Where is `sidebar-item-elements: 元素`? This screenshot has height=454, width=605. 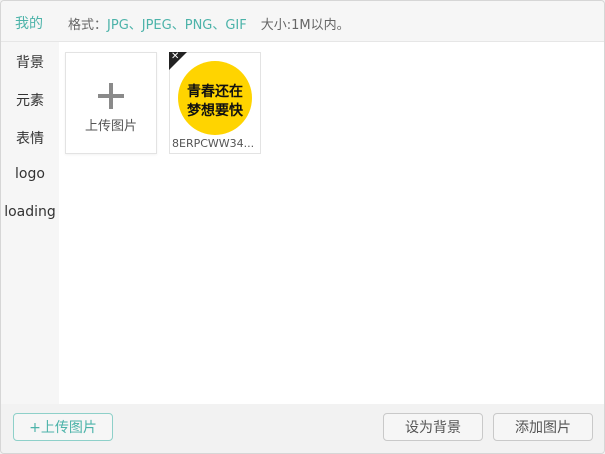 sidebar-item-elements: 元素 is located at coordinates (30, 100).